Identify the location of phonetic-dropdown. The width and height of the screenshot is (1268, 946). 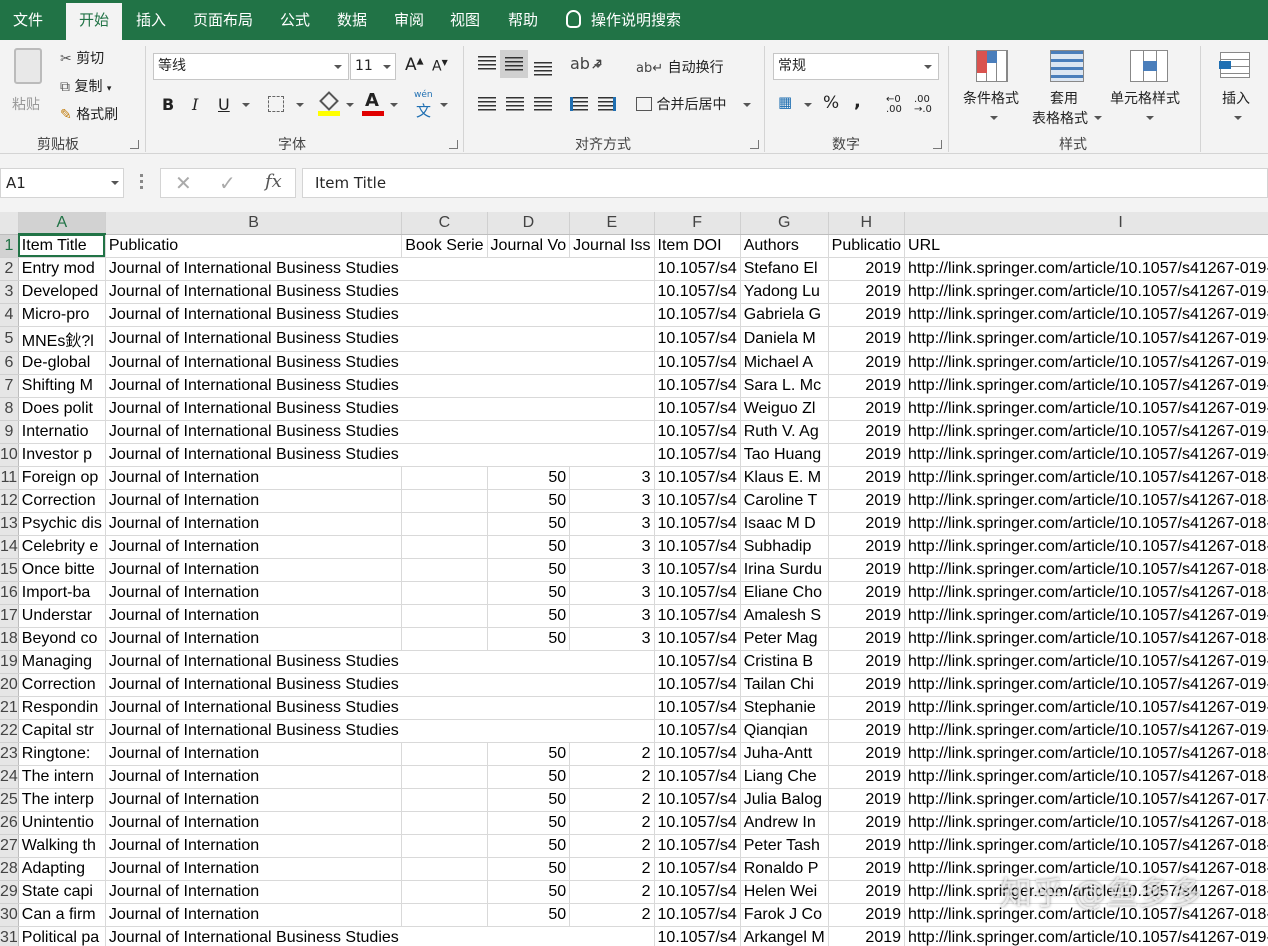
(444, 105).